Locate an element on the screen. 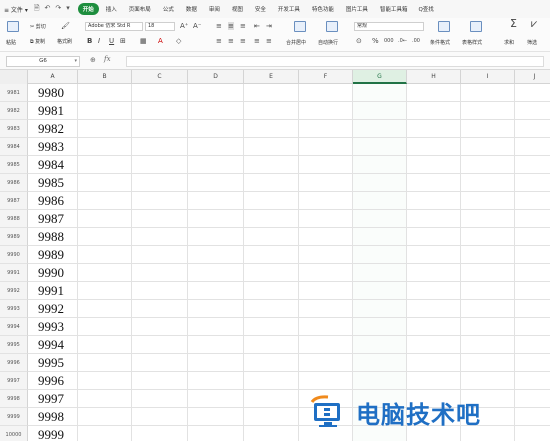 This screenshot has height=441, width=550. row-header: 10000 is located at coordinates (14, 433).